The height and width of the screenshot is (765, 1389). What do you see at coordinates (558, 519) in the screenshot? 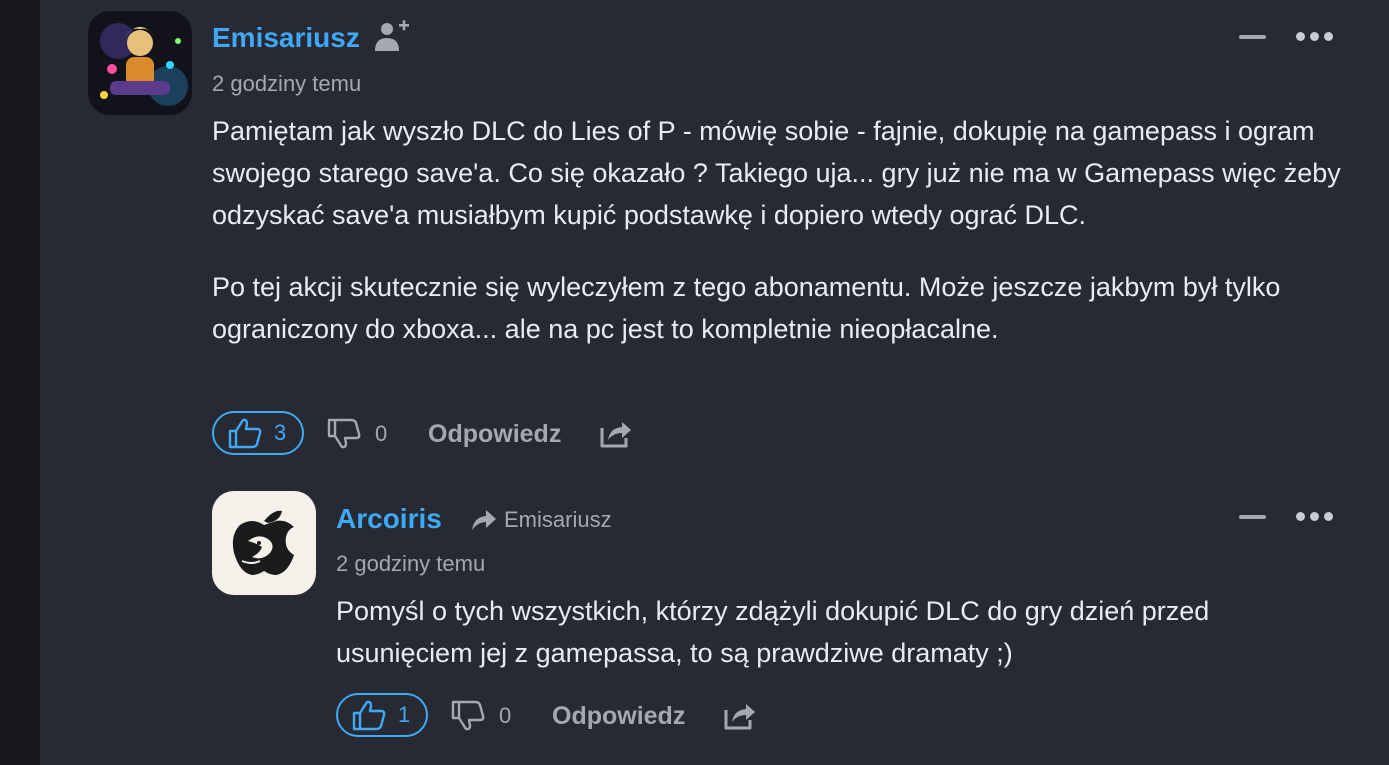
I see `reply-to-username: Emisariusz` at bounding box center [558, 519].